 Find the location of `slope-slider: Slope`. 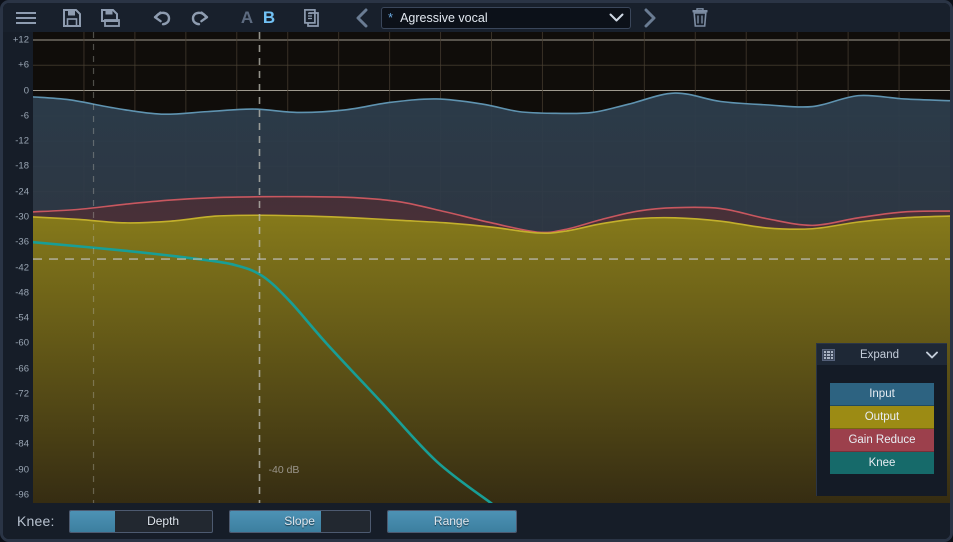

slope-slider: Slope is located at coordinates (299, 521).